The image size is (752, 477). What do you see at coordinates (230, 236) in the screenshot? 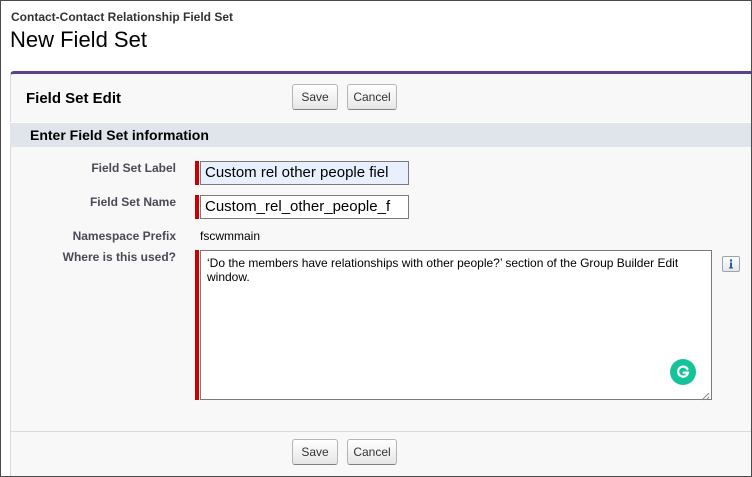
I see `namespace-prefix-value: fscwmmain` at bounding box center [230, 236].